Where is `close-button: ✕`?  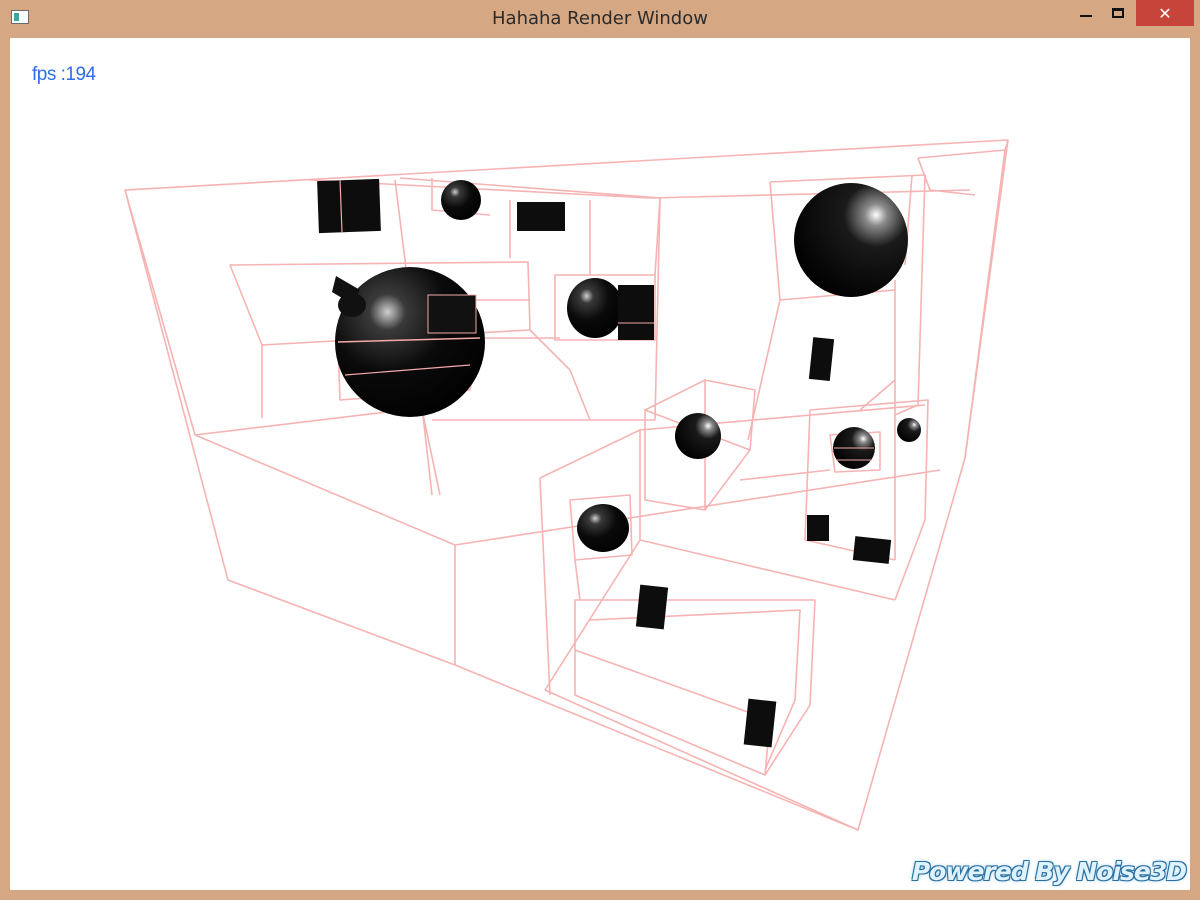 close-button: ✕ is located at coordinates (1165, 13).